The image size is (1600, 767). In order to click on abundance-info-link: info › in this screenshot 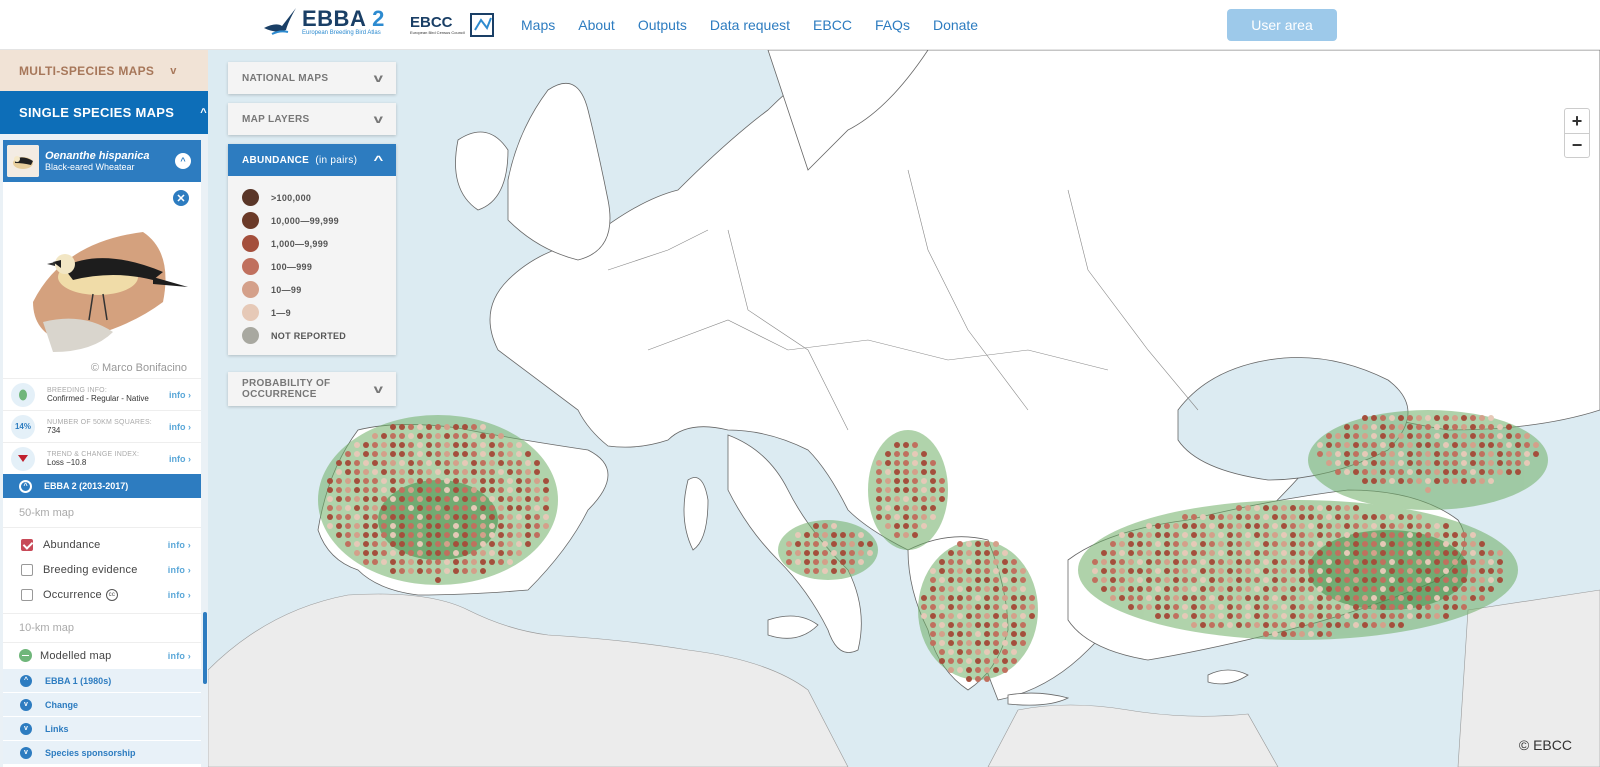, I will do `click(179, 545)`.